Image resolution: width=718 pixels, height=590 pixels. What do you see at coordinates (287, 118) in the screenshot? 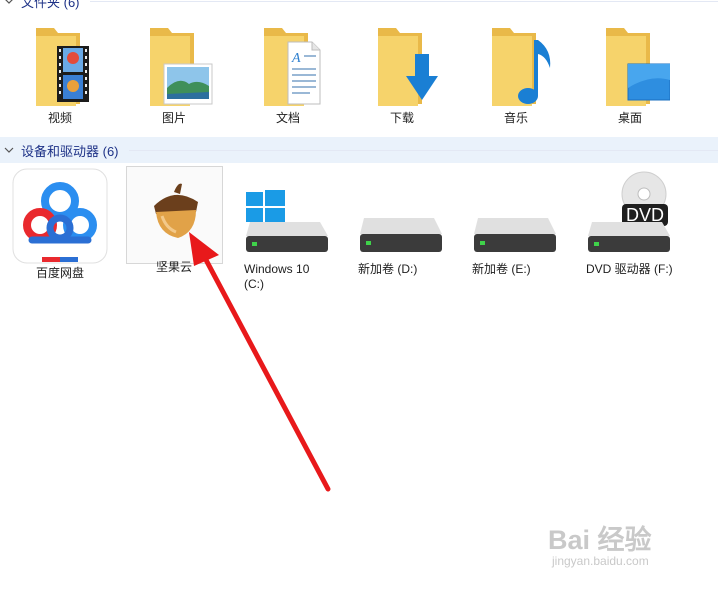
I see `folder-label: 文档` at bounding box center [287, 118].